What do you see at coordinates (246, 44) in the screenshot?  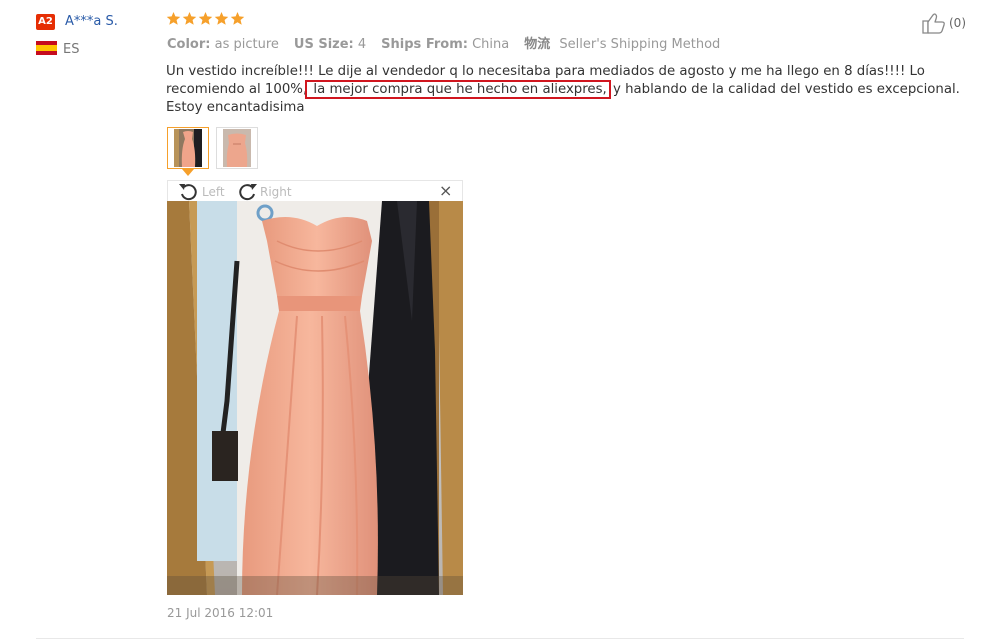 I see `attr-color-value: as picture` at bounding box center [246, 44].